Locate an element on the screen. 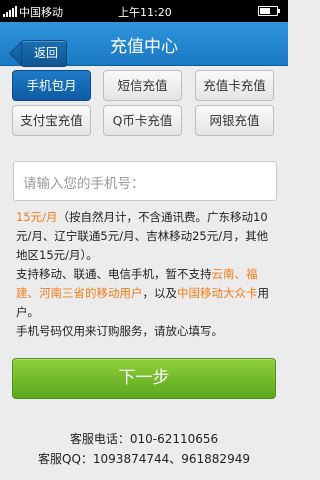 This screenshot has height=480, width=320. tab-online-banking: 网银充值 is located at coordinates (234, 120).